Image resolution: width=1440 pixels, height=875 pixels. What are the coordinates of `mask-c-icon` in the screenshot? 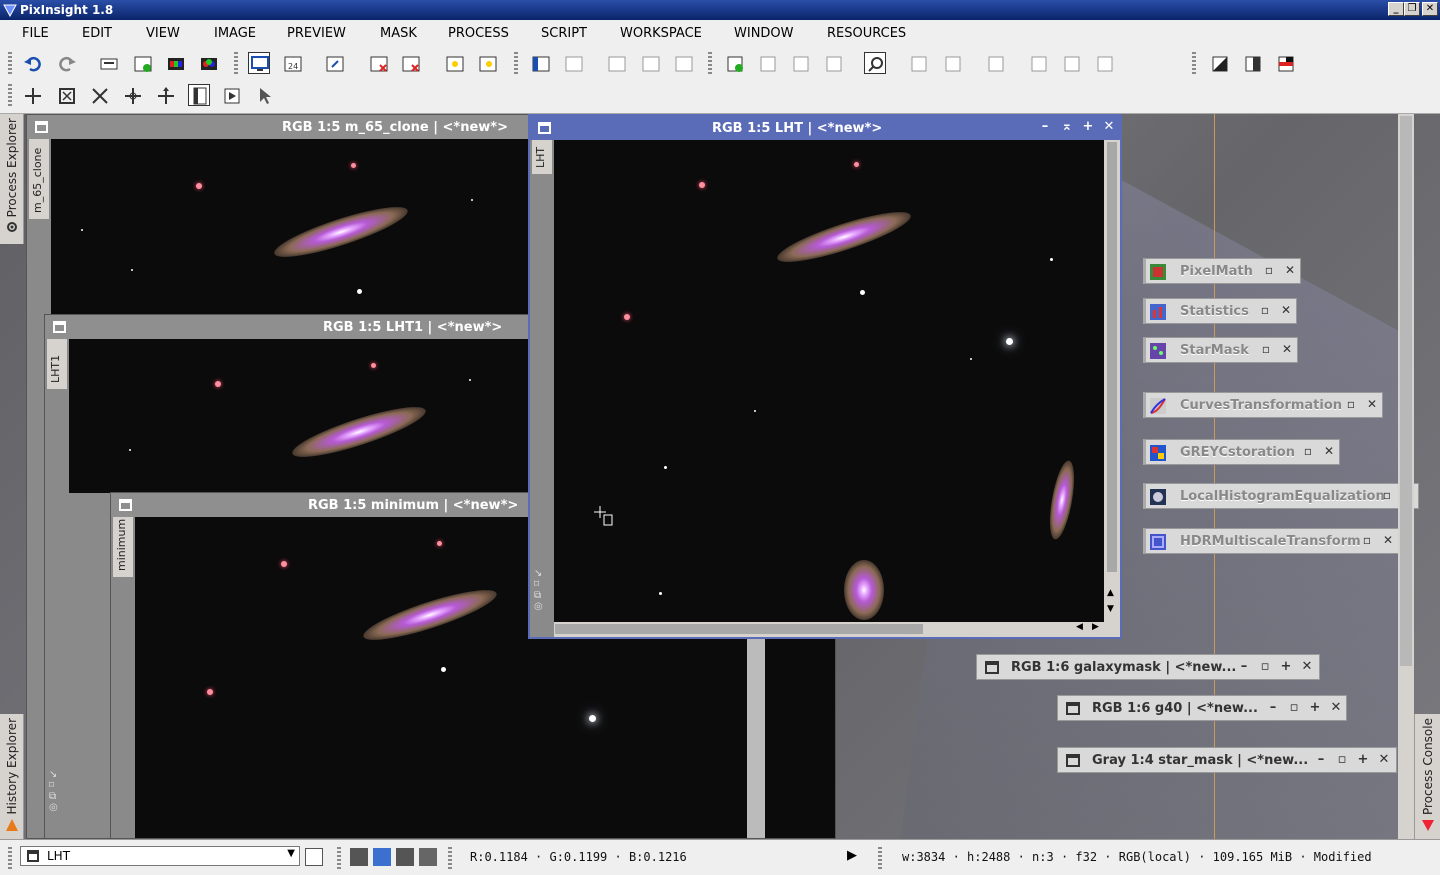 It's located at (996, 64).